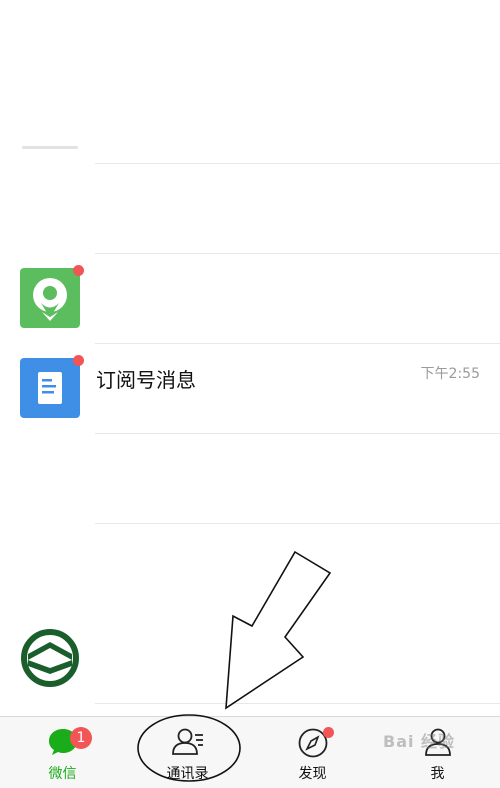 Image resolution: width=500 pixels, height=788 pixels. I want to click on tab-label: 微信, so click(62, 774).